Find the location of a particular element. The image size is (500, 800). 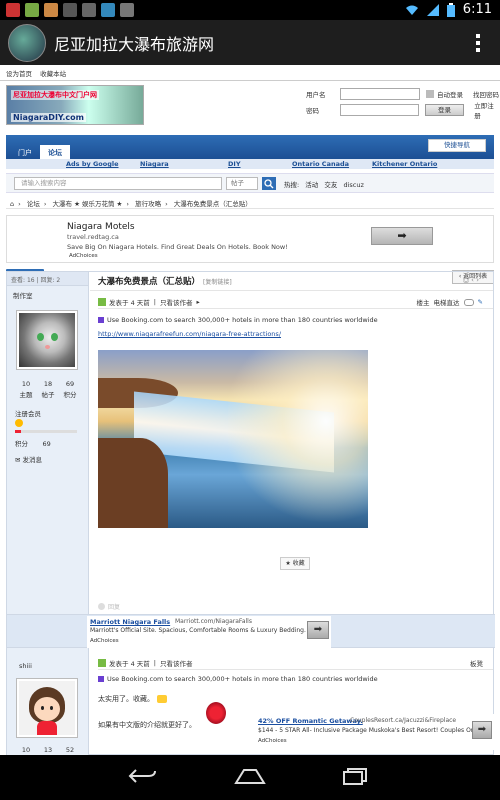

register-link: 立即注册 is located at coordinates (487, 110).